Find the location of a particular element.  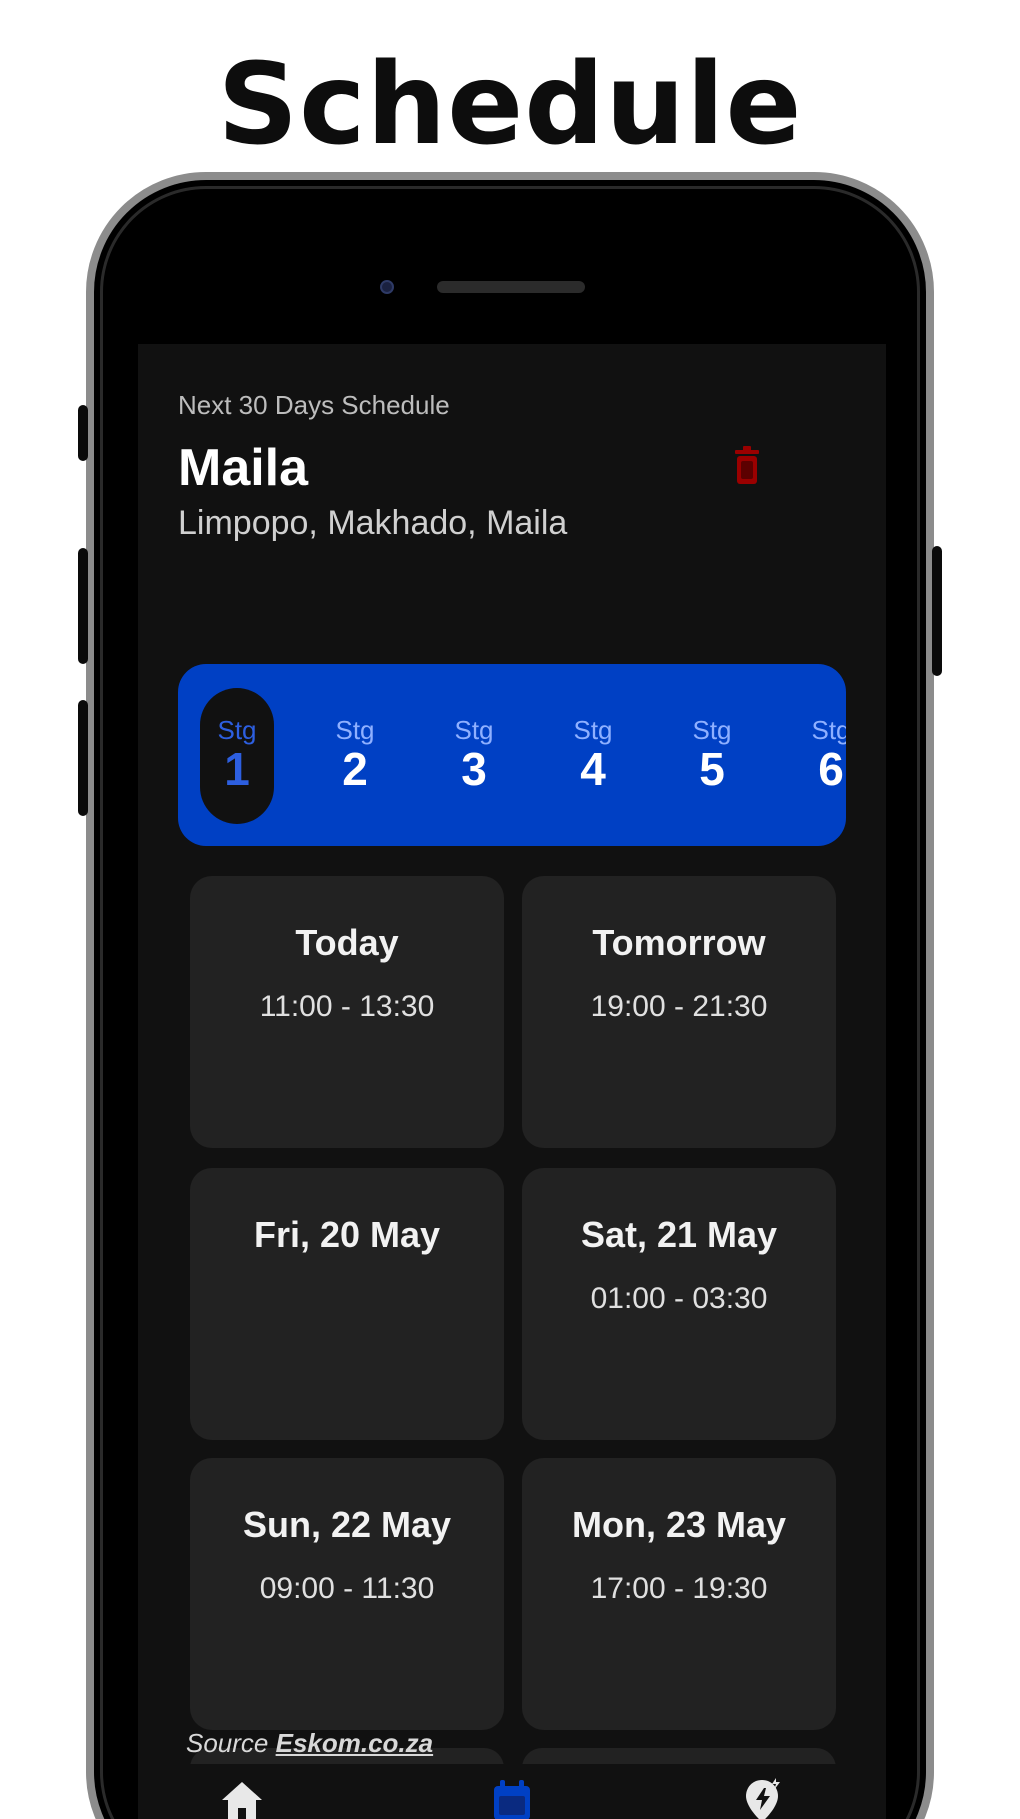

delete-area-button is located at coordinates (747, 466).